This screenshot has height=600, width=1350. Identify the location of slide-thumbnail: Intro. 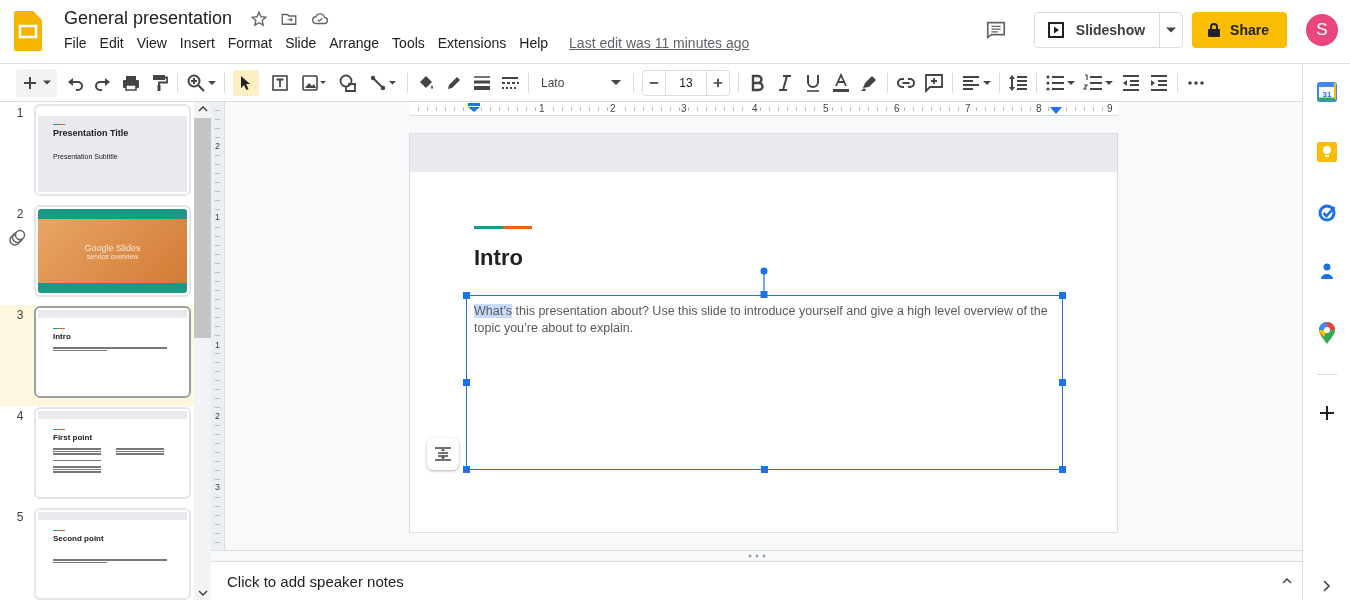
(112, 352).